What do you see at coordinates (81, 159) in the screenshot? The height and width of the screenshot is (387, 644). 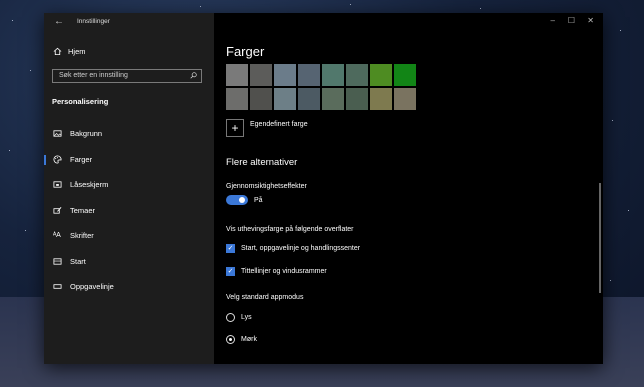 I see `sidebar-item-label: Farger` at bounding box center [81, 159].